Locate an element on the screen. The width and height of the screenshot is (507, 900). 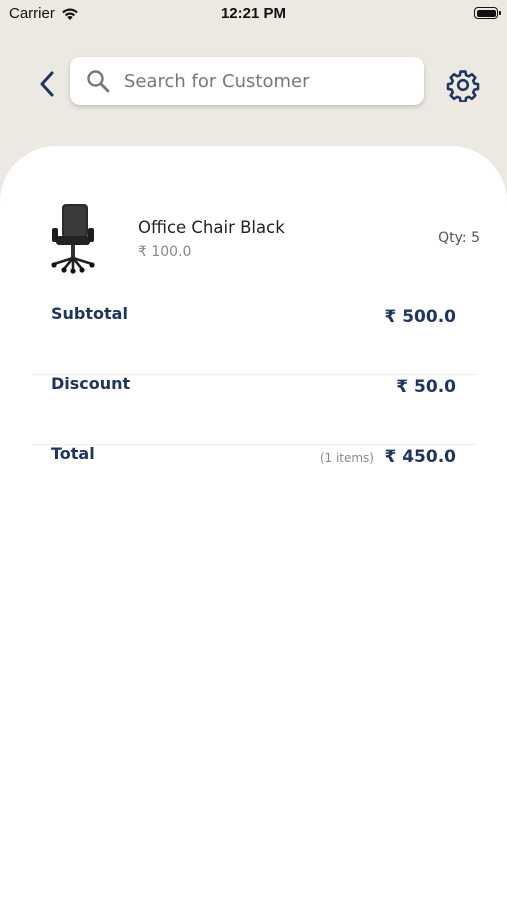
battery-icon is located at coordinates (487, 13).